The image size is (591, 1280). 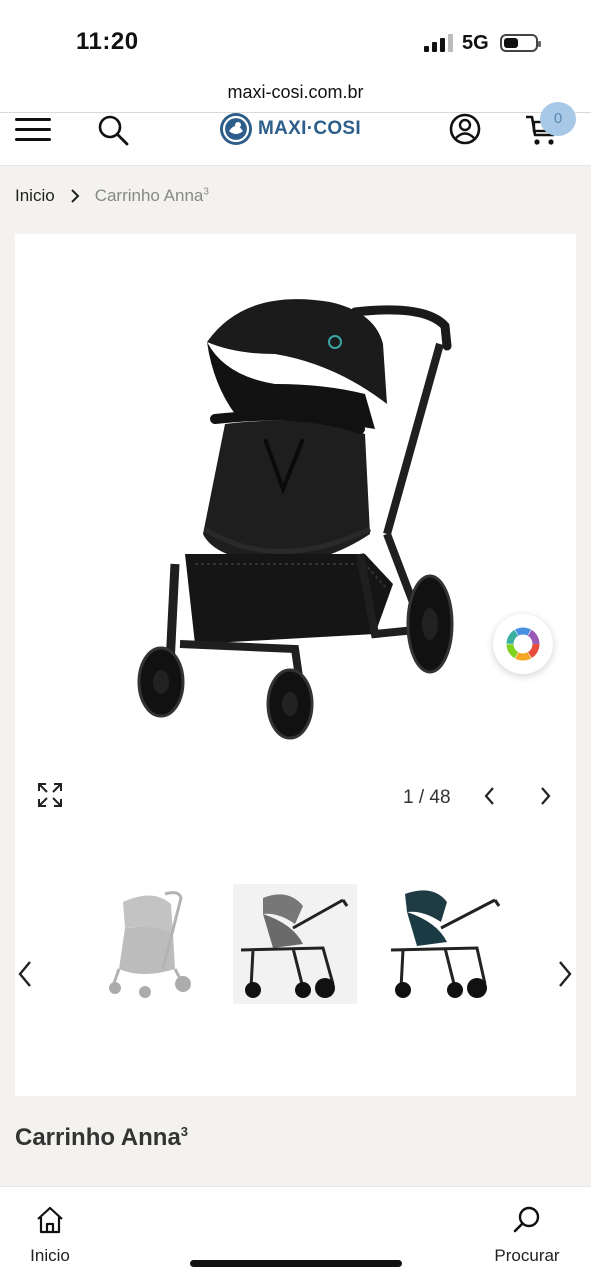 What do you see at coordinates (427, 797) in the screenshot?
I see `image-counter: 1 / 48` at bounding box center [427, 797].